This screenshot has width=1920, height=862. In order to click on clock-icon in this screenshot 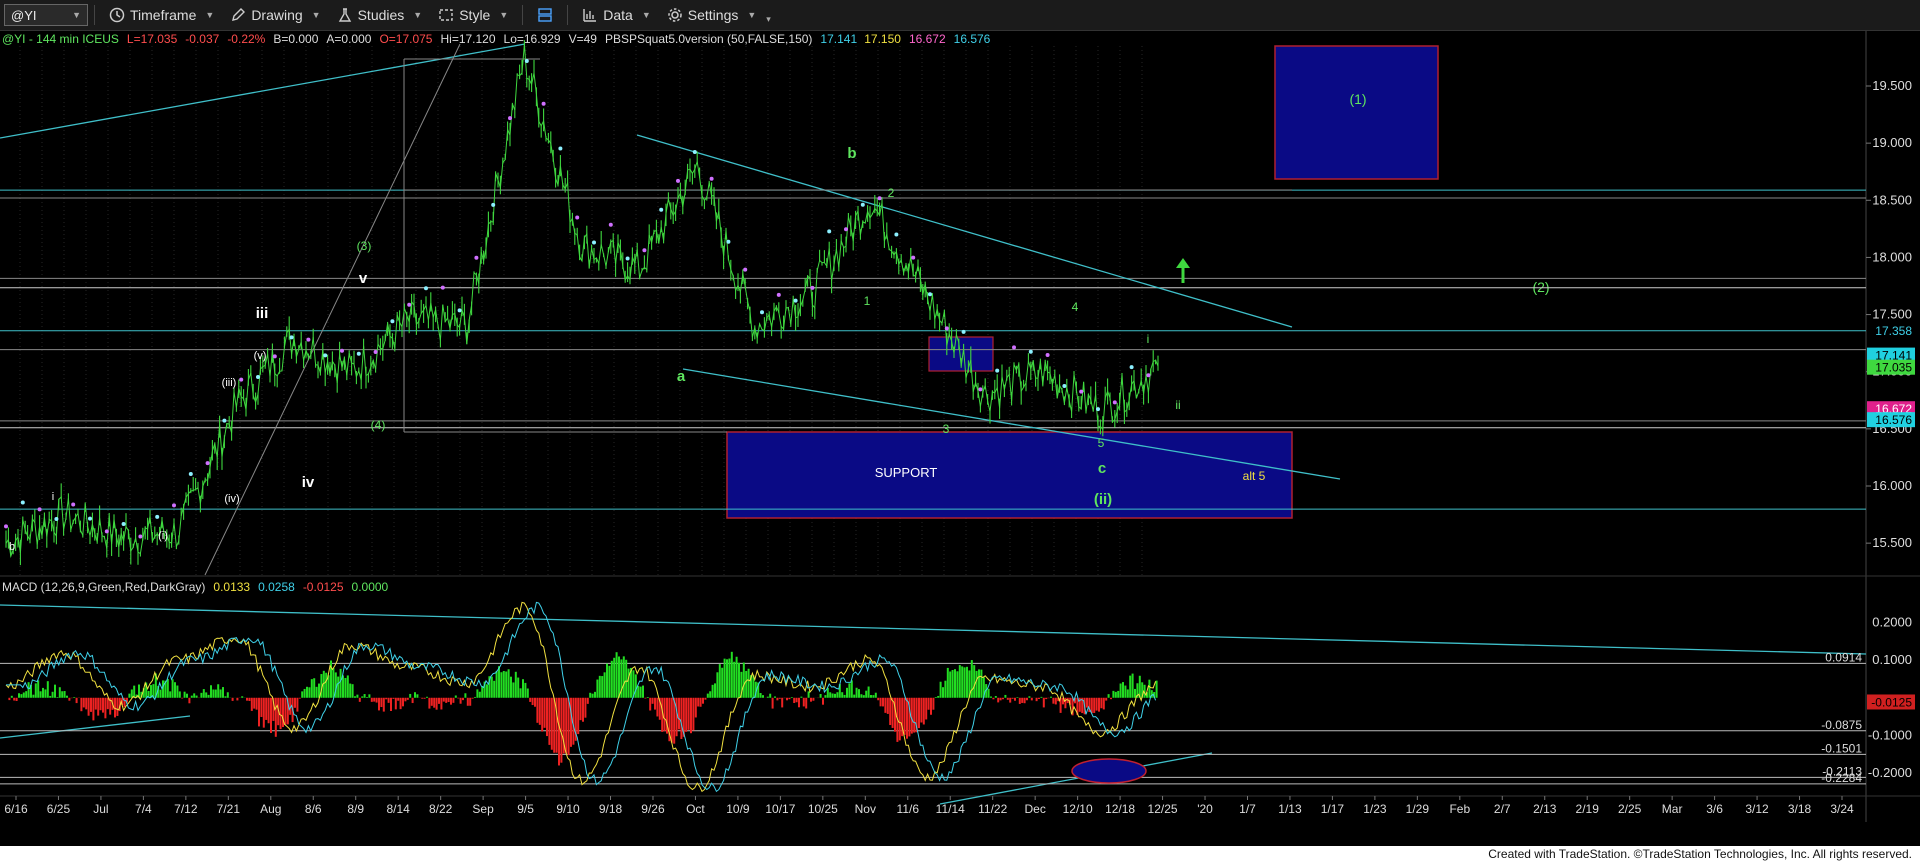, I will do `click(117, 15)`.